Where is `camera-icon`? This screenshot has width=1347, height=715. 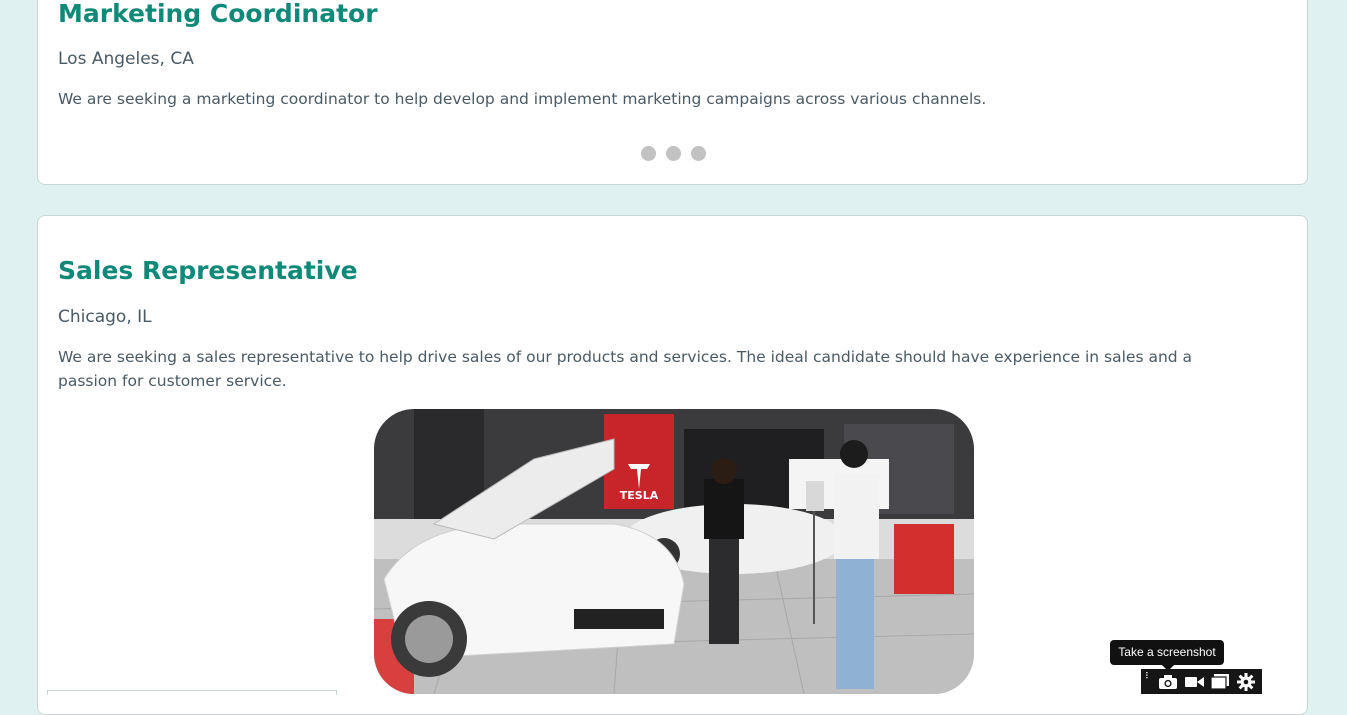 camera-icon is located at coordinates (1168, 682).